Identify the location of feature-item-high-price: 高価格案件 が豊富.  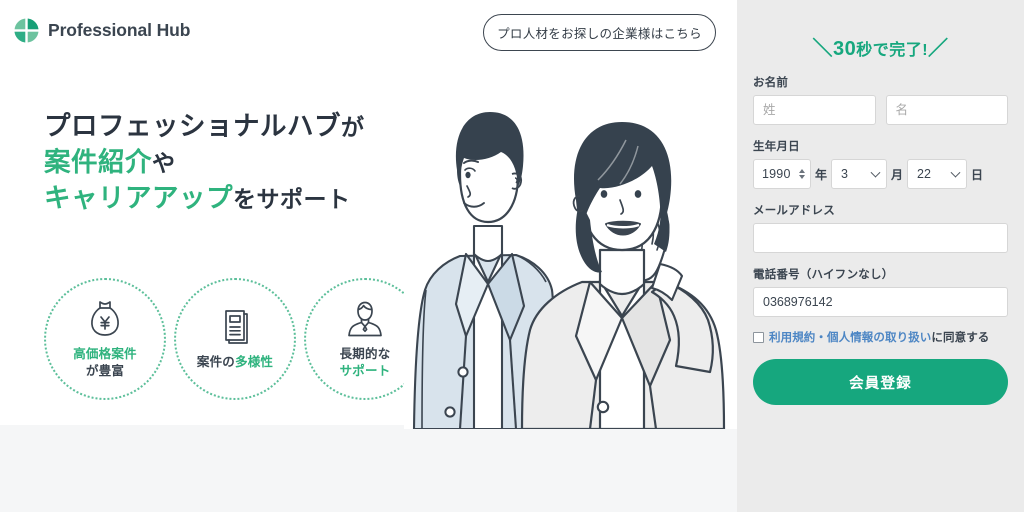
(105, 339).